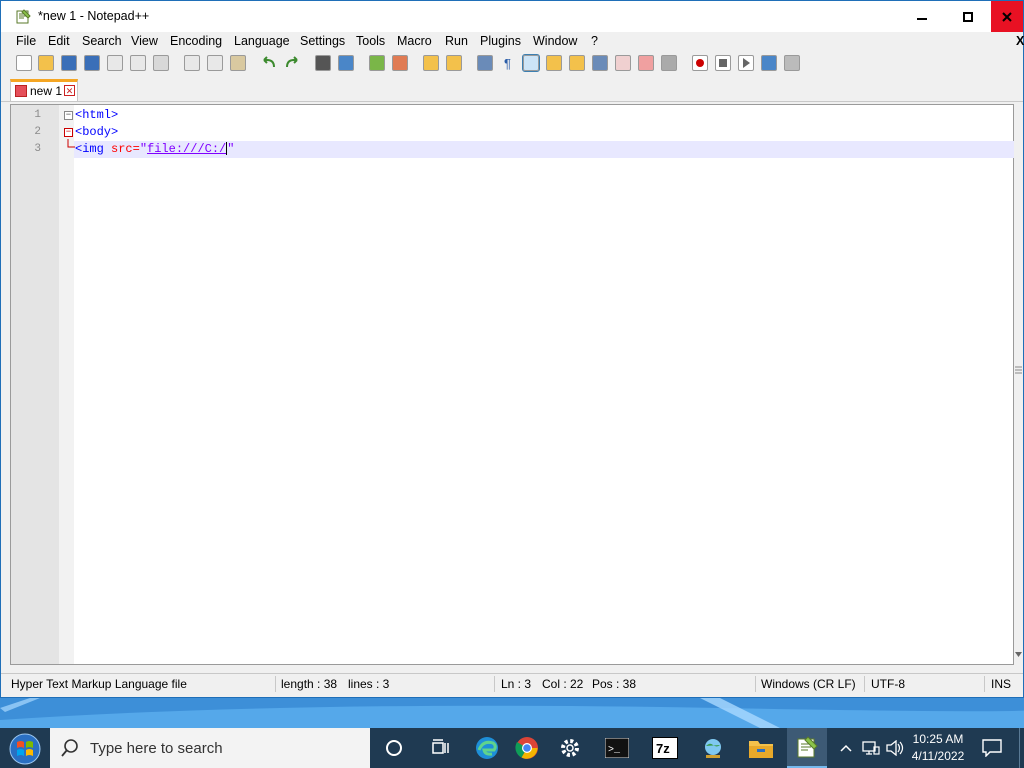  I want to click on html-tag: <body>, so click(97, 132).